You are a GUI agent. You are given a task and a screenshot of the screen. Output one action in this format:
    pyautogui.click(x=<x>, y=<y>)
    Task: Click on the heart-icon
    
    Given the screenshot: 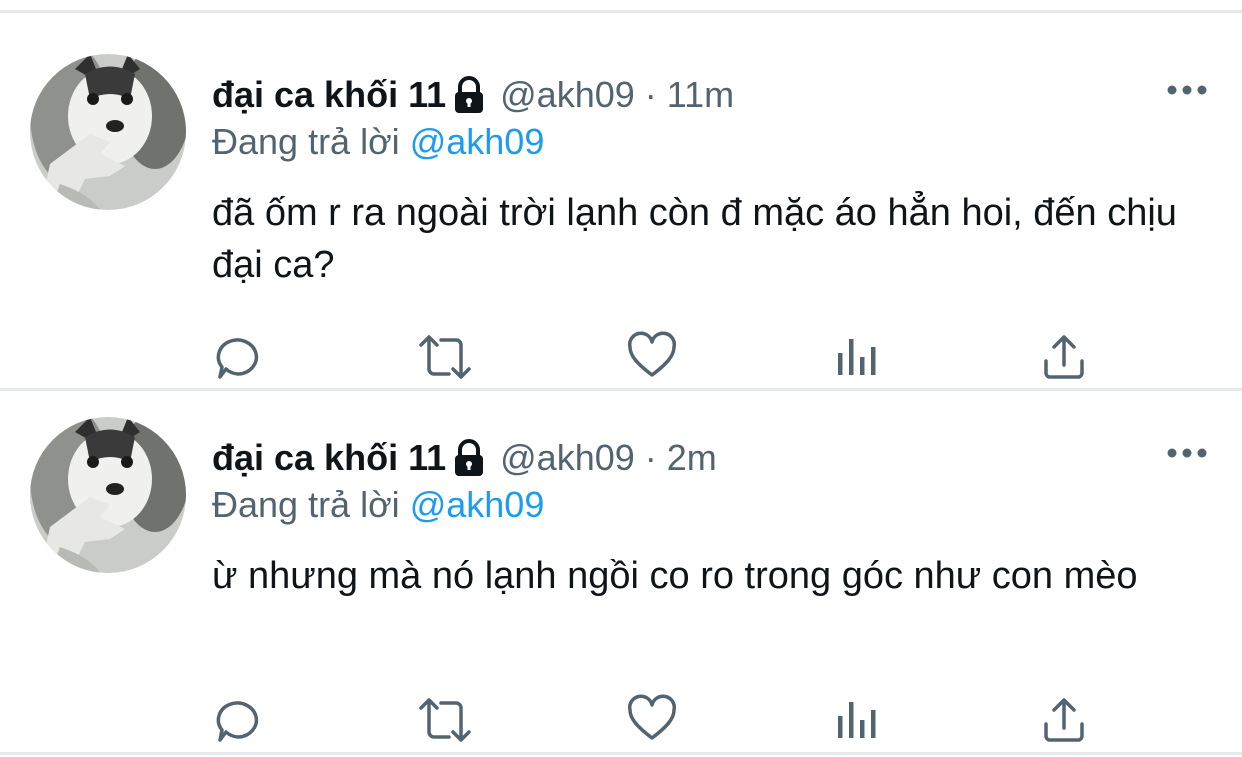 What is the action you would take?
    pyautogui.click(x=652, y=720)
    